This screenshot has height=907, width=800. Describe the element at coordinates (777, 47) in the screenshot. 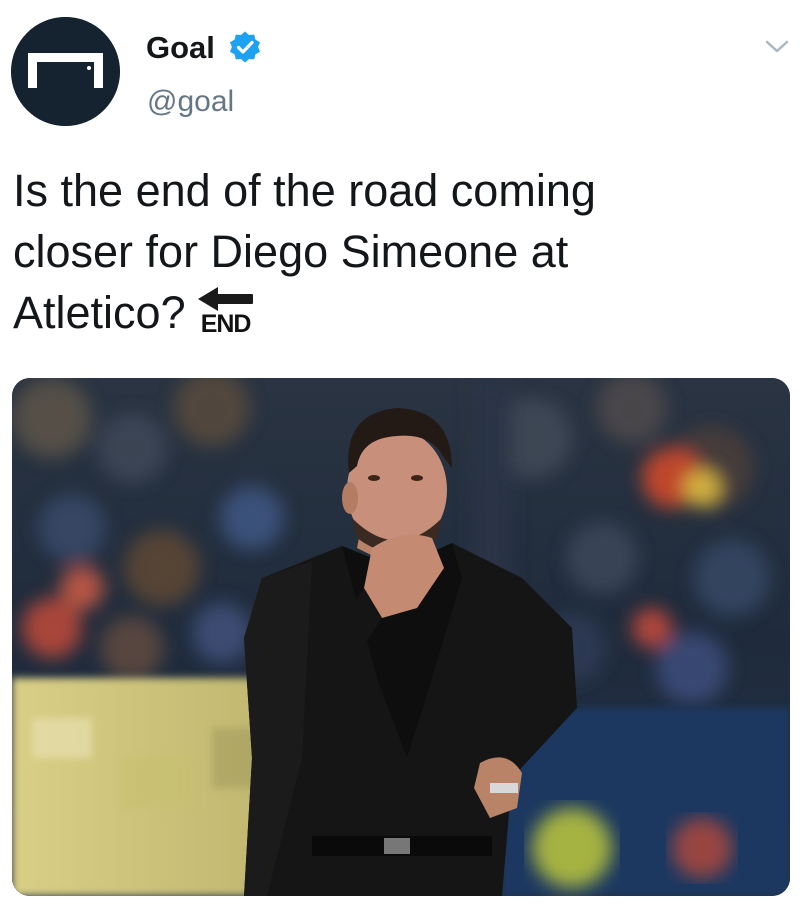

I see `chevron-down-icon` at that location.